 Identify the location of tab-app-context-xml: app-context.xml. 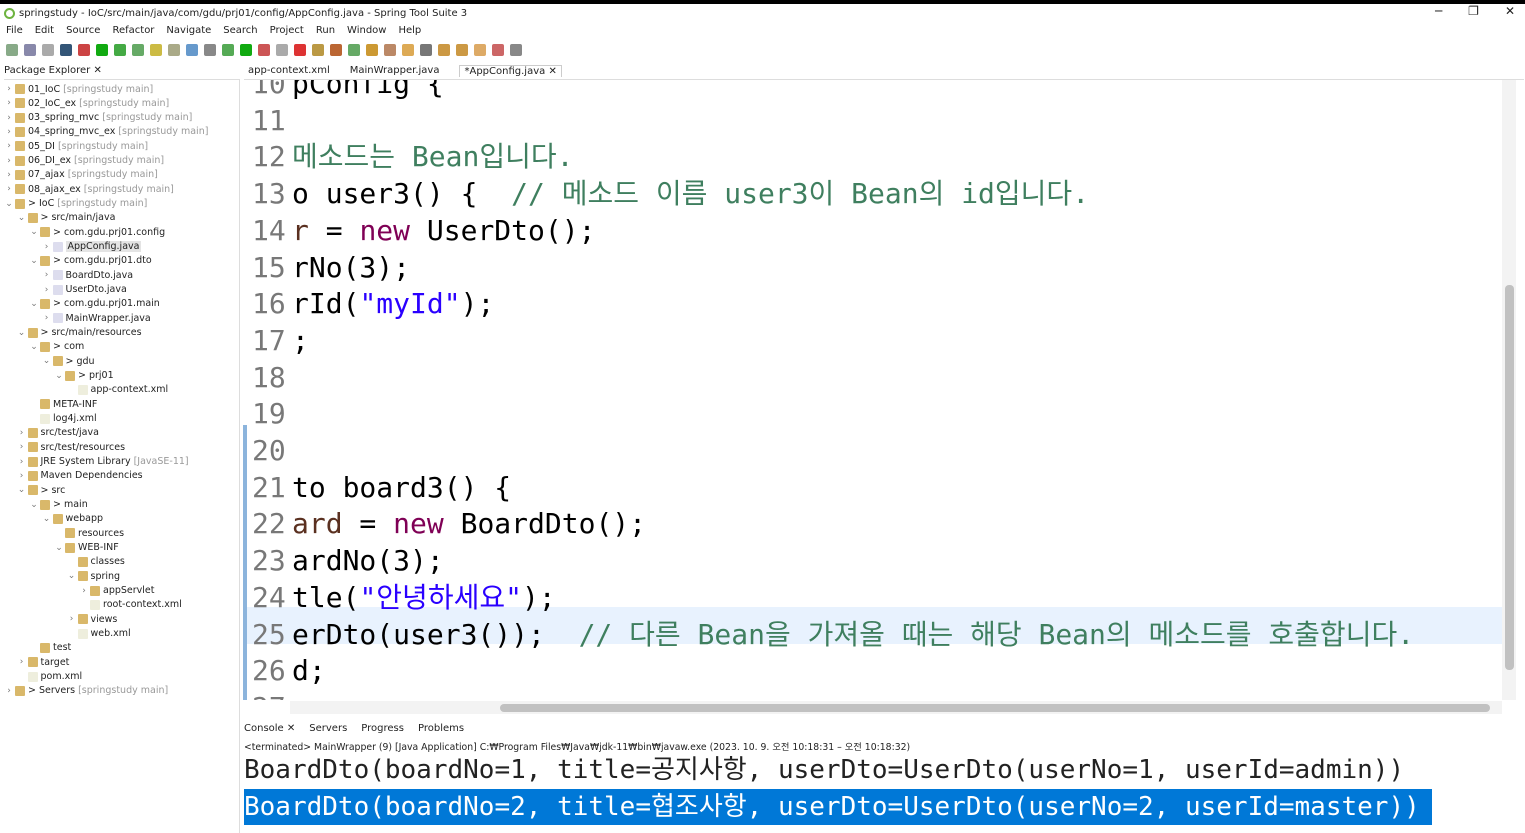
(289, 70).